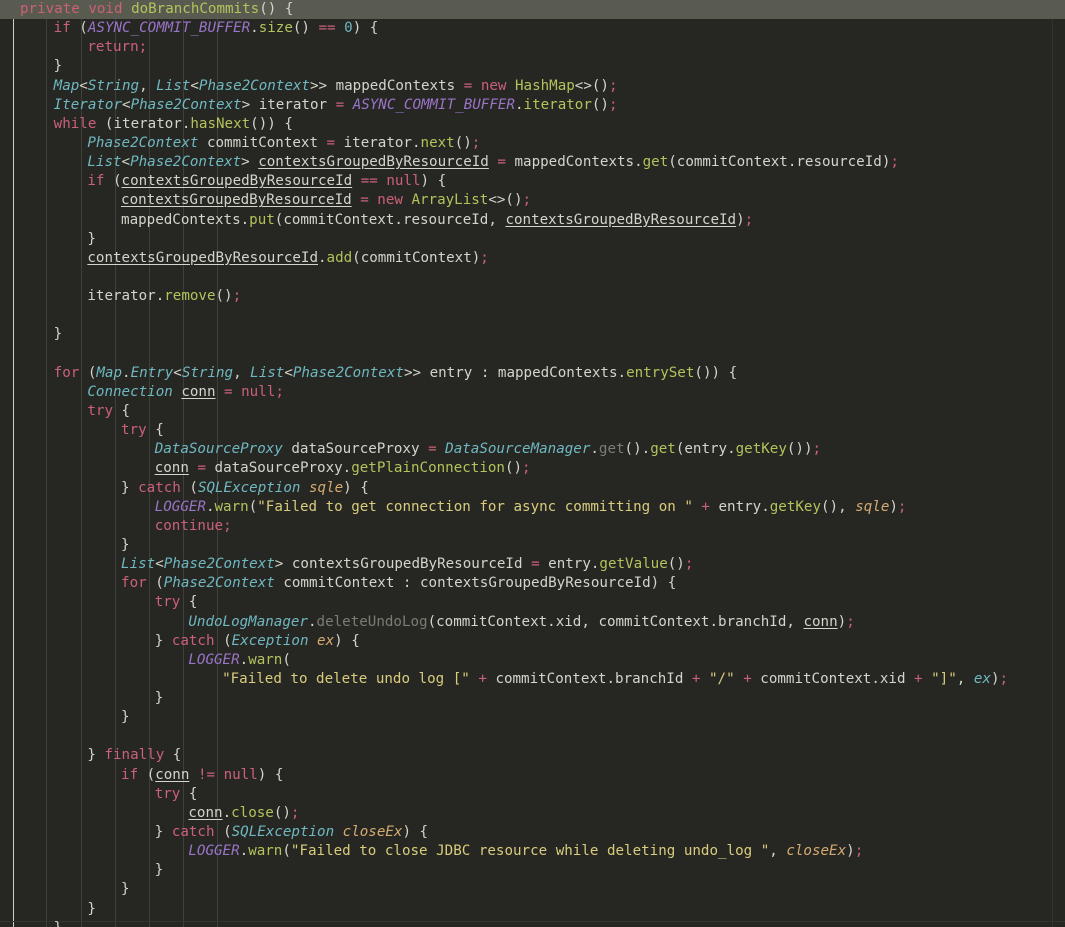  Describe the element at coordinates (532, 28) in the screenshot. I see `code-line: if (ASYNC_COMMIT_BUFFER.size() == 0) {` at that location.